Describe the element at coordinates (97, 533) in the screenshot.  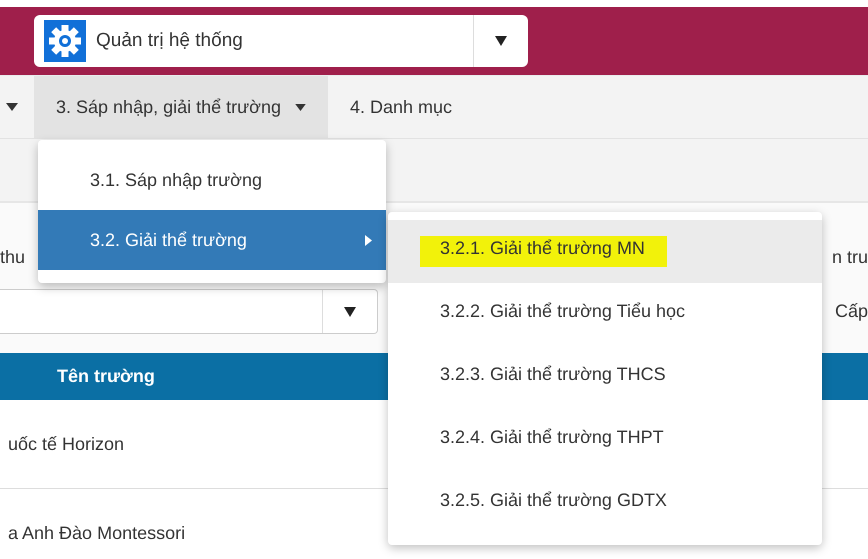
I see `table-cell: a Anh Đào Montessori` at that location.